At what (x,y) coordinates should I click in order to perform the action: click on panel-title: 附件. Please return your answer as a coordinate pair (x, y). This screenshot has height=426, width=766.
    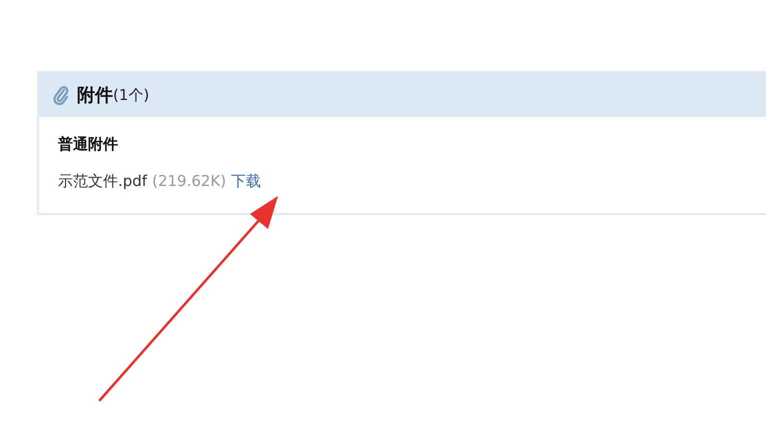
    Looking at the image, I should click on (95, 95).